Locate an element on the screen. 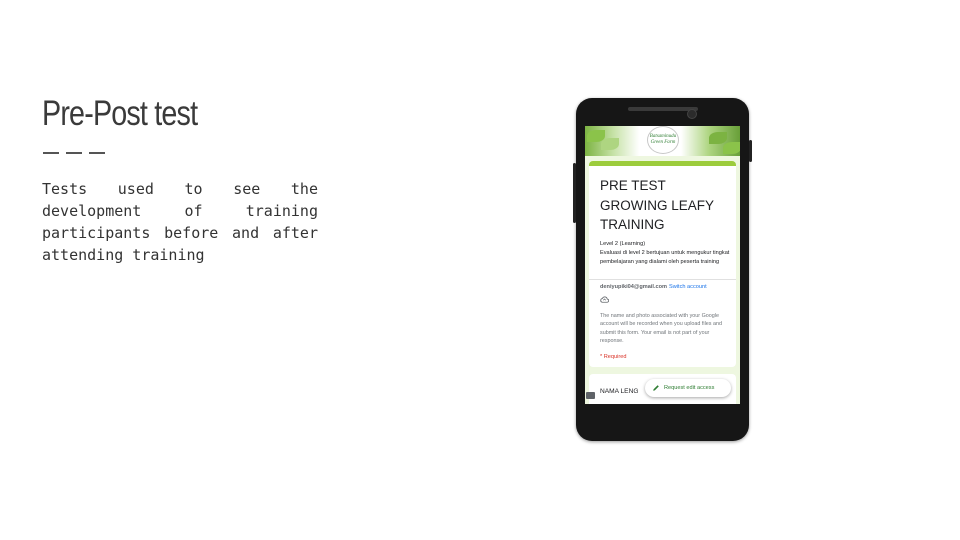 The width and height of the screenshot is (960, 540). request-edit-access-button: Request edit access is located at coordinates (688, 388).